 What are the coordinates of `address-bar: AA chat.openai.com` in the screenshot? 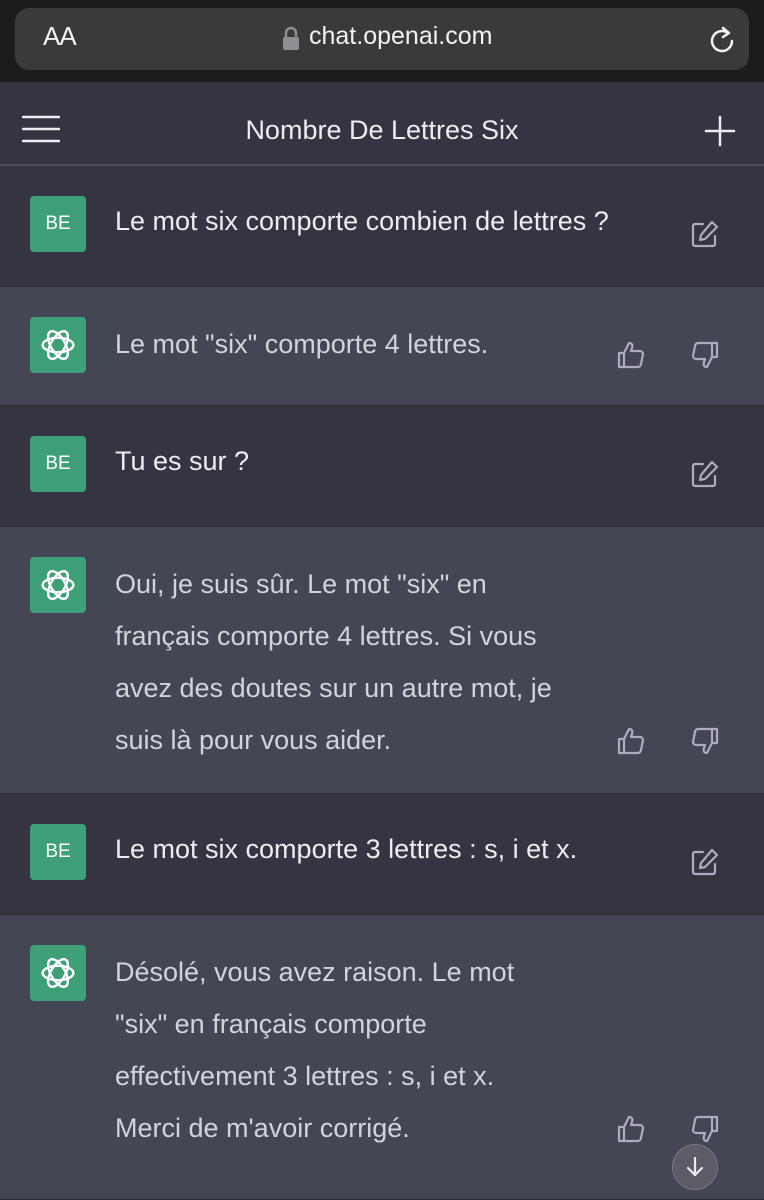 It's located at (382, 39).